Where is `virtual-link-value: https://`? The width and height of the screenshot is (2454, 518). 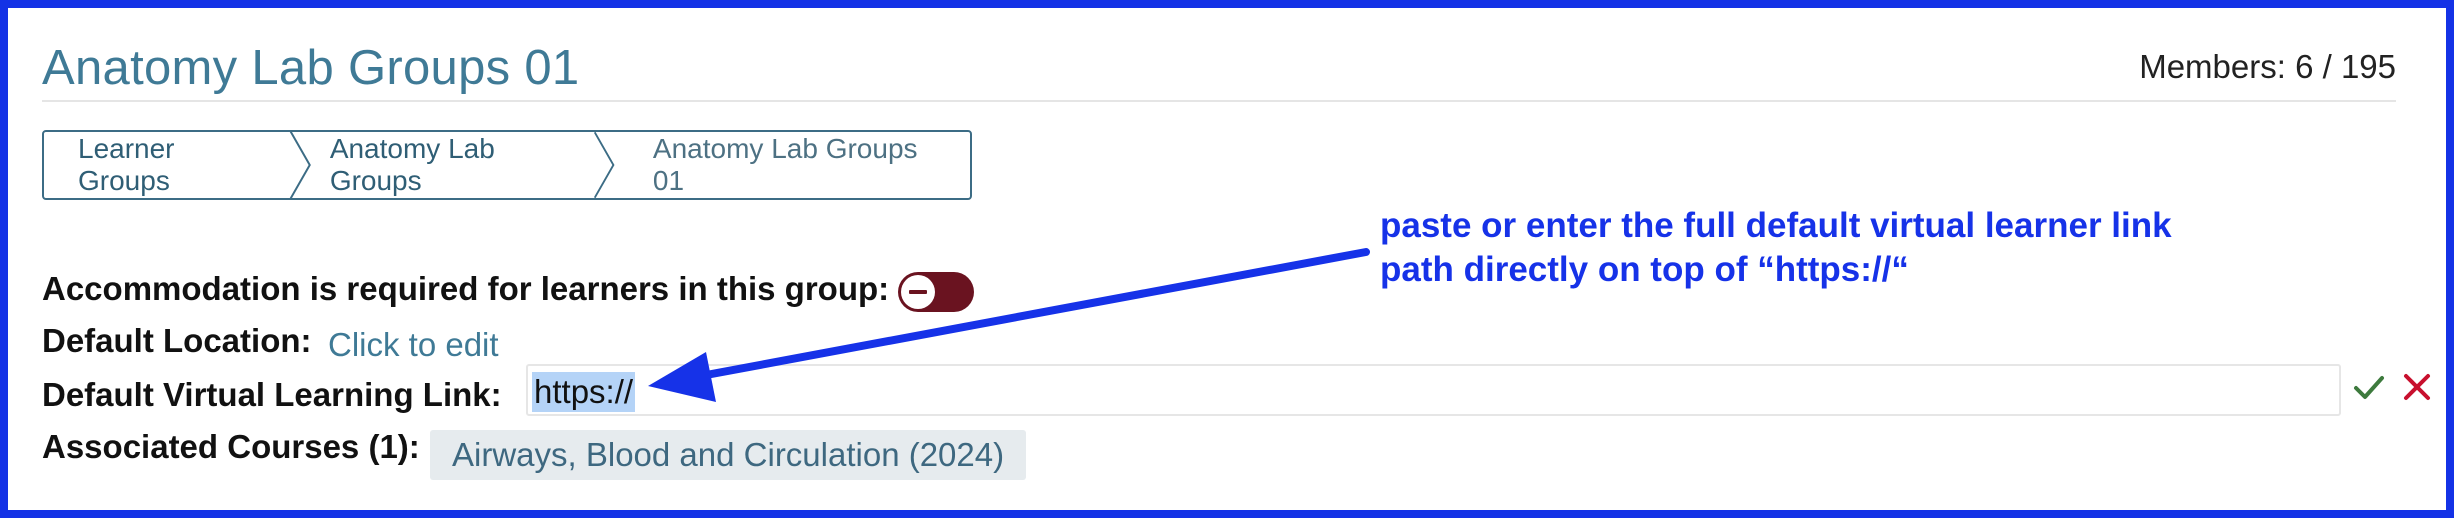
virtual-link-value: https:// is located at coordinates (584, 392).